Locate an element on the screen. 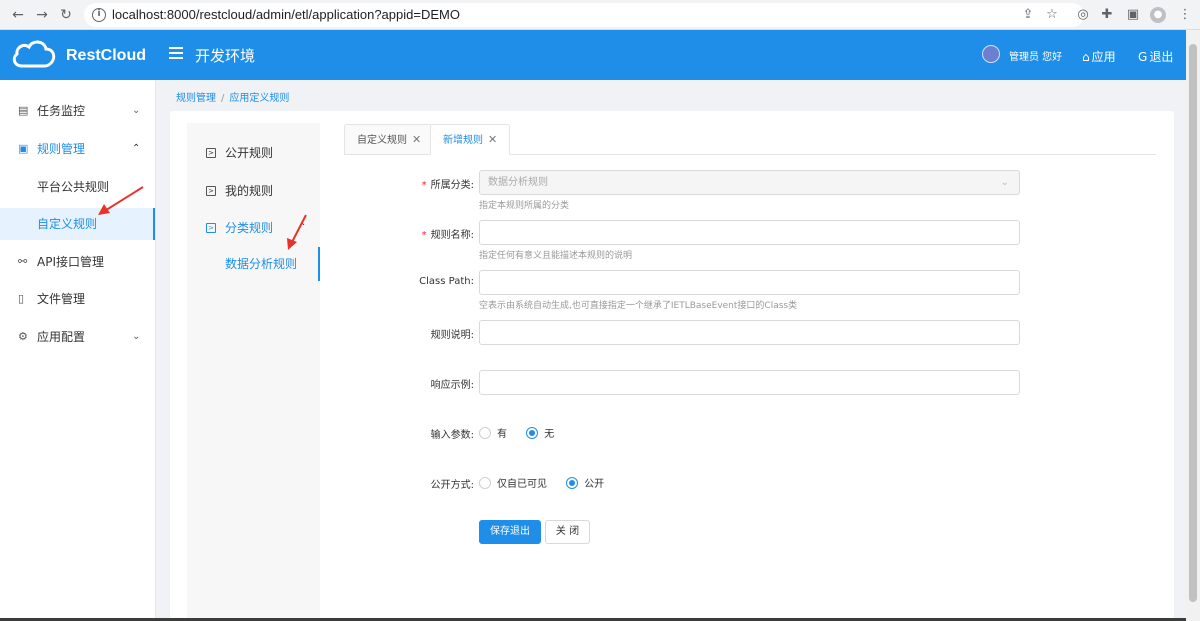 The height and width of the screenshot is (621, 1200). puzzle-extensions-icon: ✚ is located at coordinates (1107, 15).